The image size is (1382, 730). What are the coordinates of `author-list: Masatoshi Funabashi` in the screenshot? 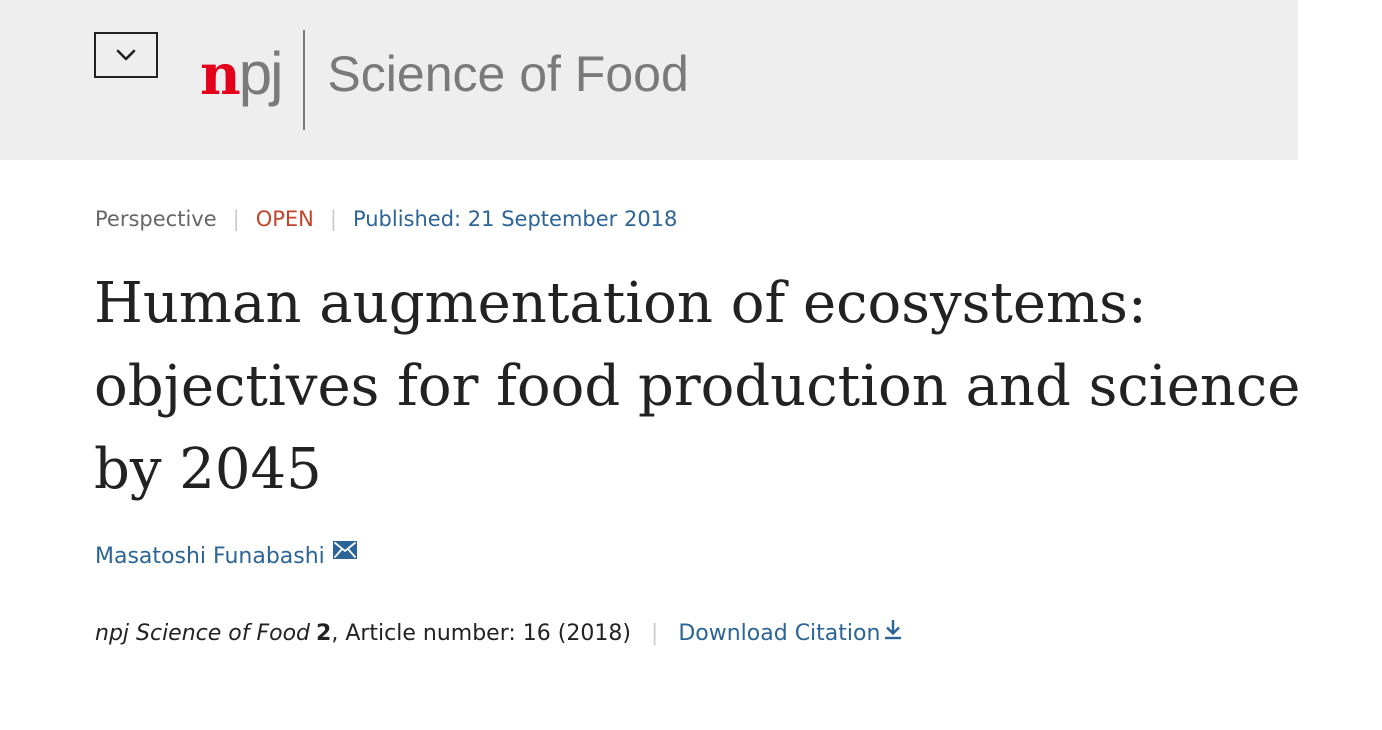 It's located at (226, 556).